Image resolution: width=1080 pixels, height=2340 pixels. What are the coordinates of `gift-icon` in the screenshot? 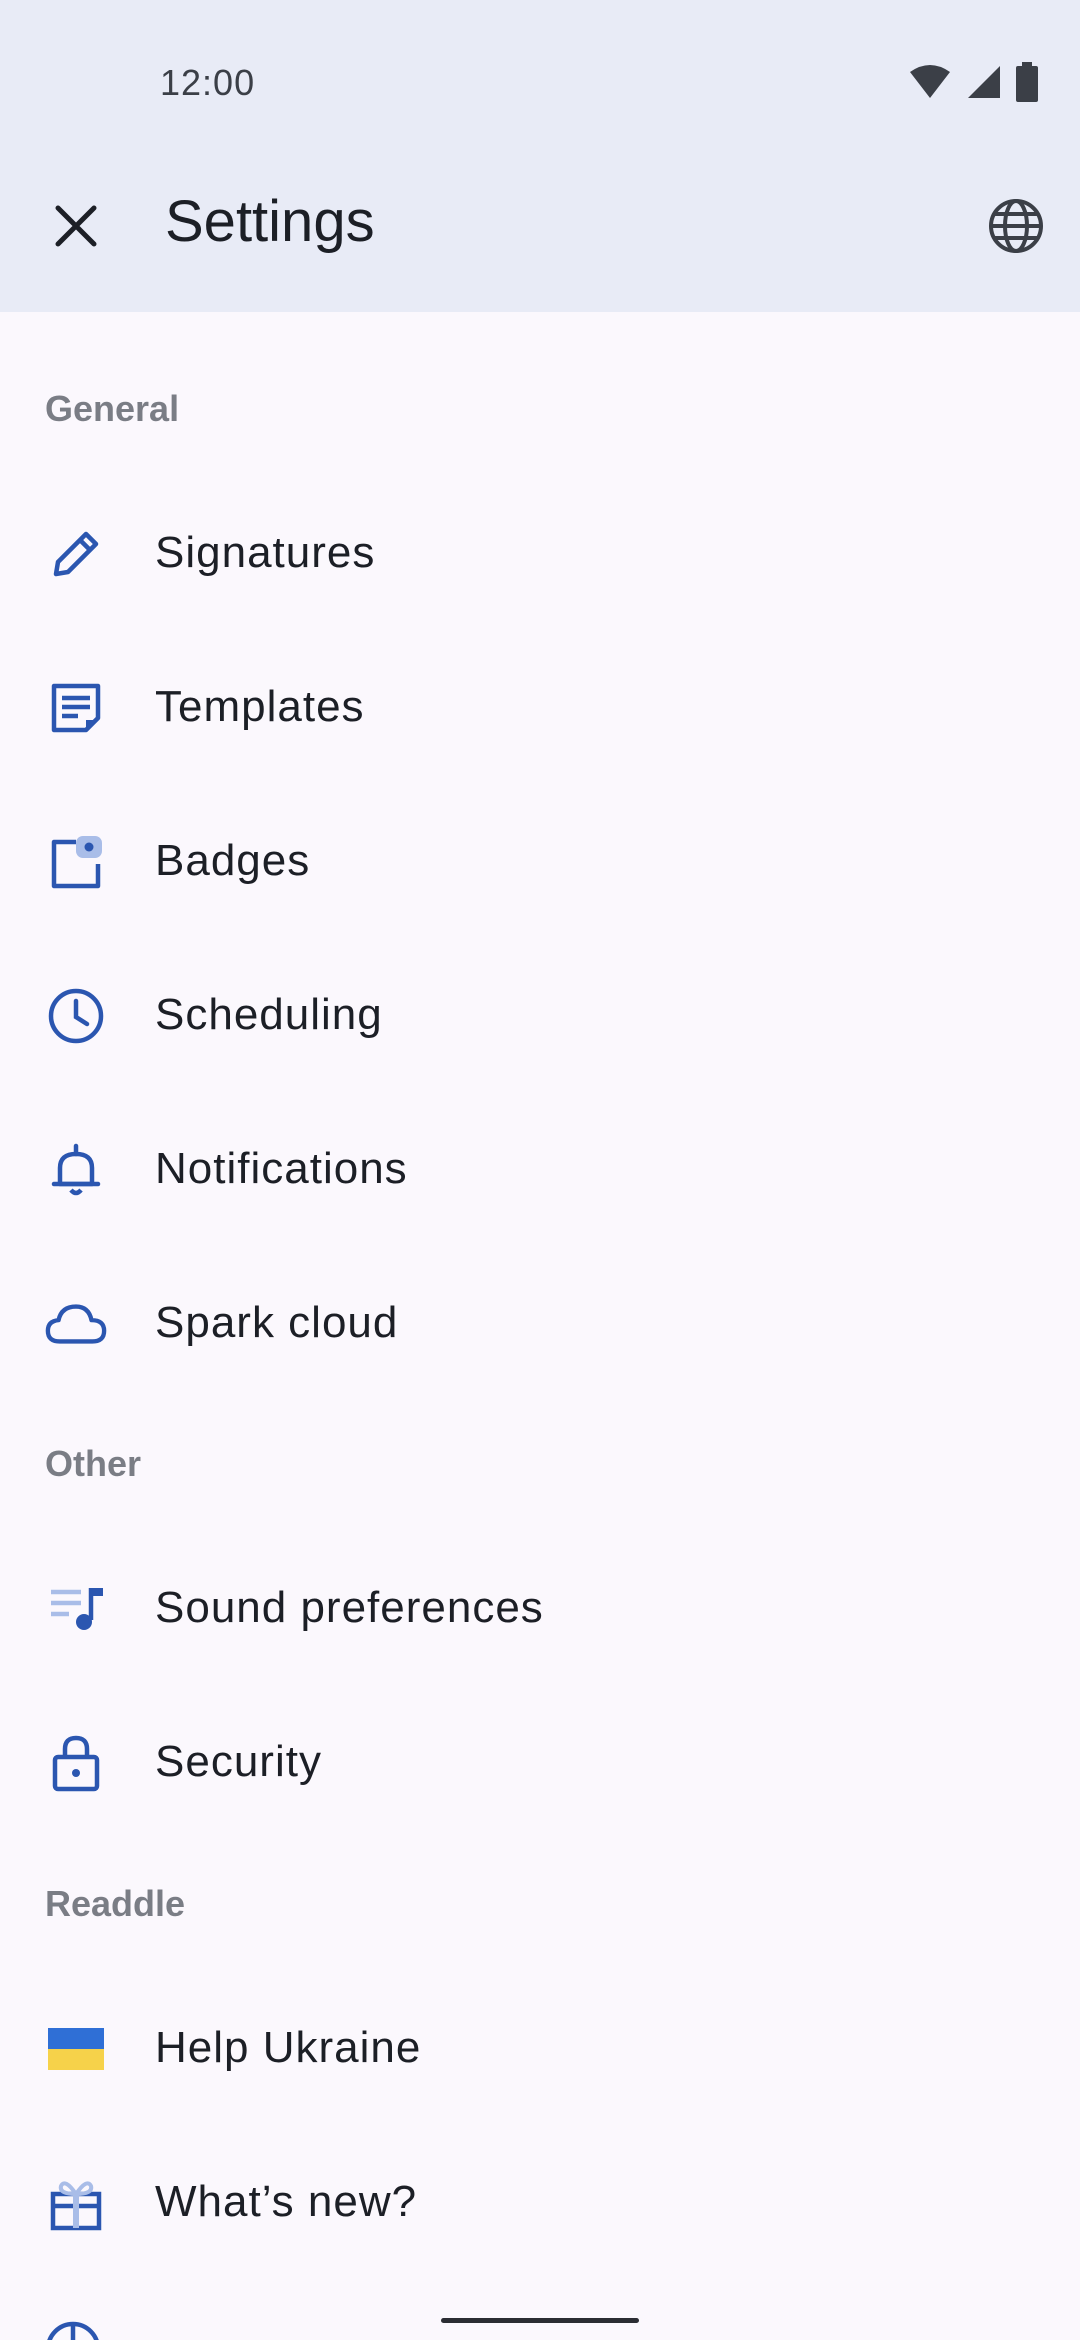 It's located at (76, 2203).